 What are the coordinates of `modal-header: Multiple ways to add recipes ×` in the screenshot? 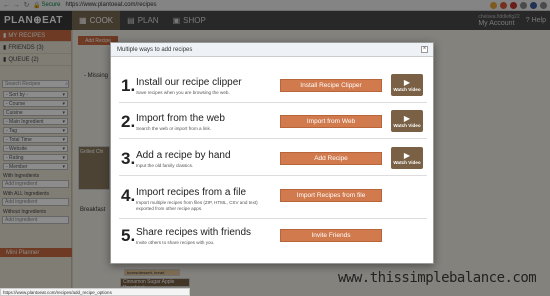 It's located at (272, 50).